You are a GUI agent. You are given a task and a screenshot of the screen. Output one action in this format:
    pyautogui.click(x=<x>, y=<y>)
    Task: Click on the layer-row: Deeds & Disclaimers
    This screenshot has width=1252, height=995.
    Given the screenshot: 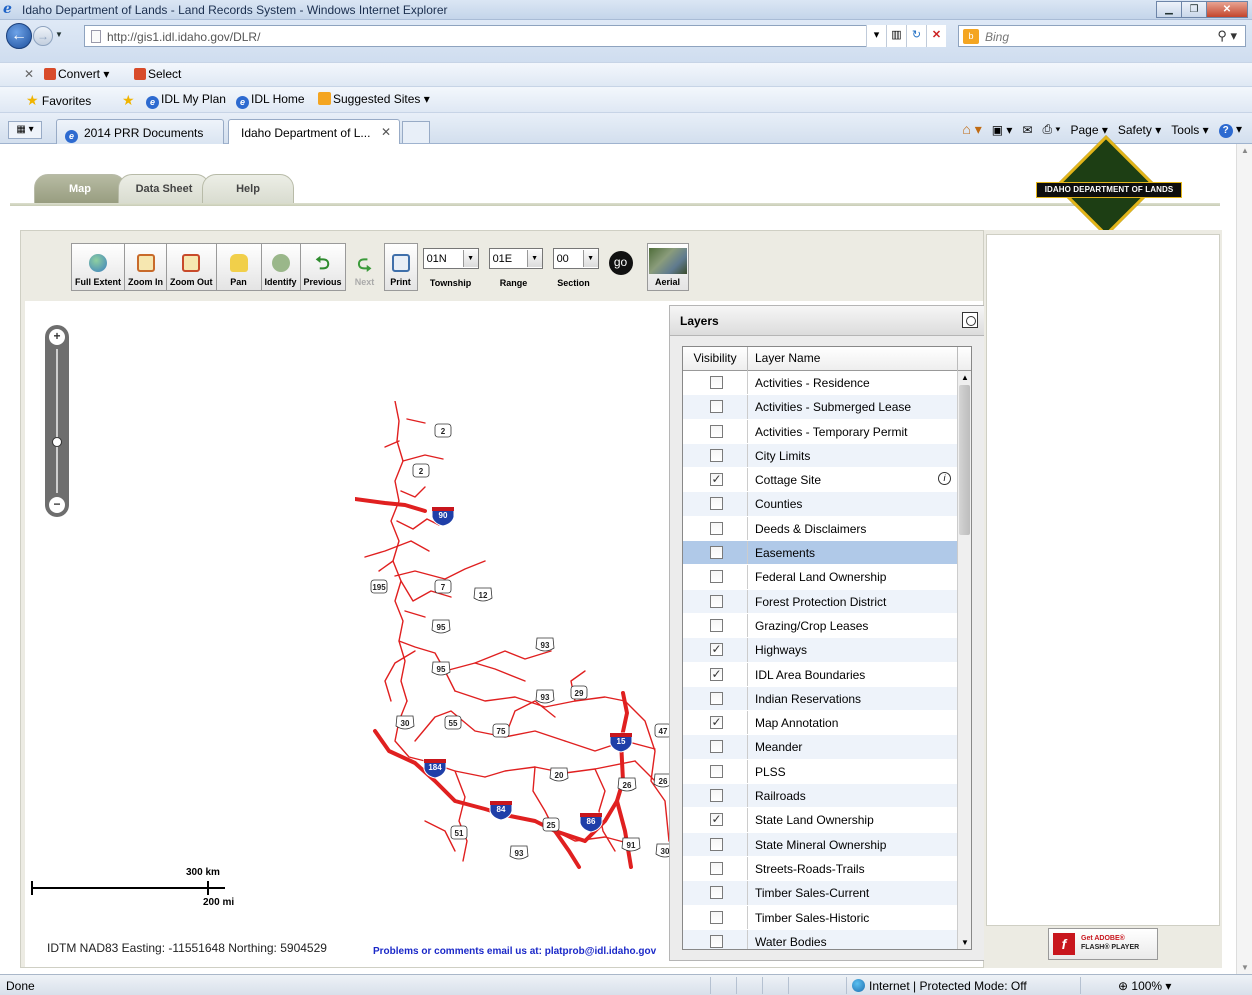 What is the action you would take?
    pyautogui.click(x=820, y=529)
    